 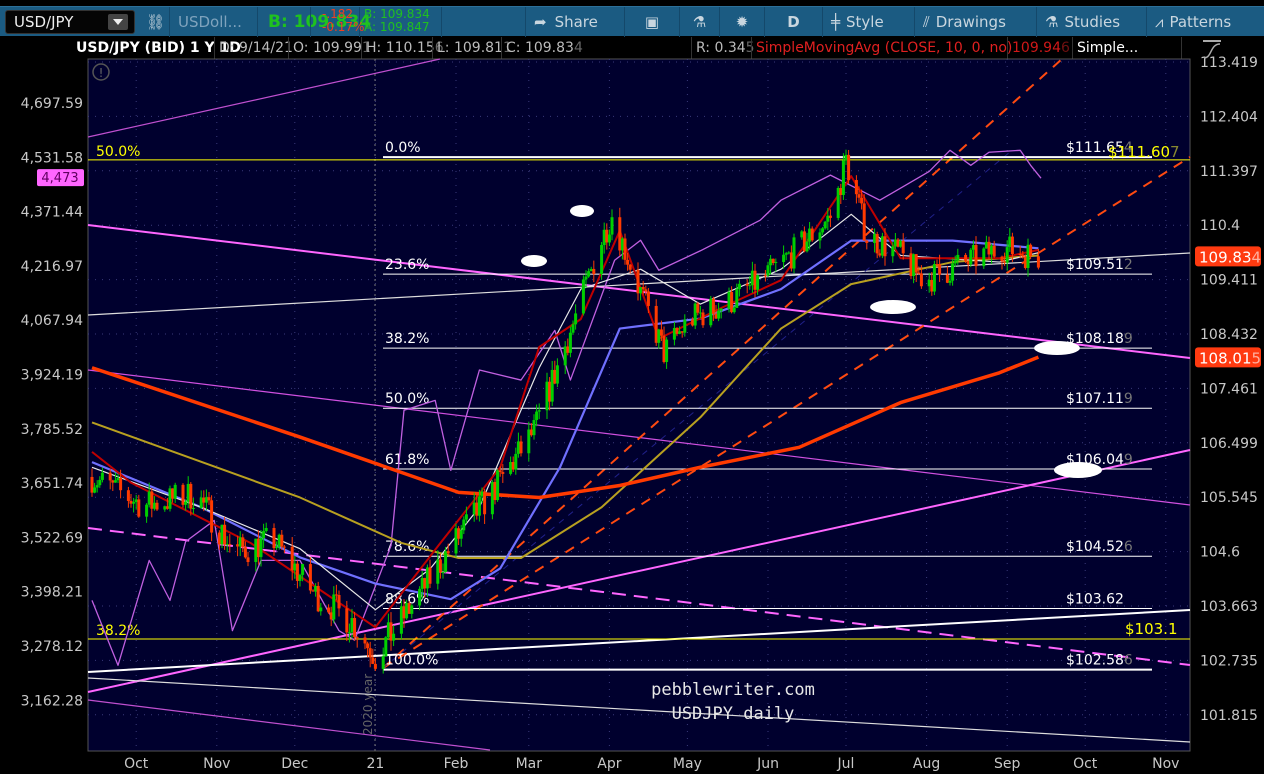 I want to click on fib-pct-label: 23.6%, so click(x=407, y=265).